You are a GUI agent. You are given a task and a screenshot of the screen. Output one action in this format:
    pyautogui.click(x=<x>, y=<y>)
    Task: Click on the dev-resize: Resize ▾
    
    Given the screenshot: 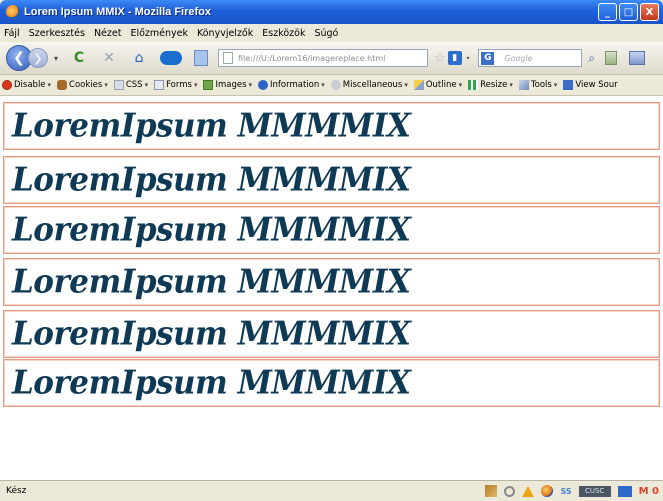 What is the action you would take?
    pyautogui.click(x=490, y=85)
    